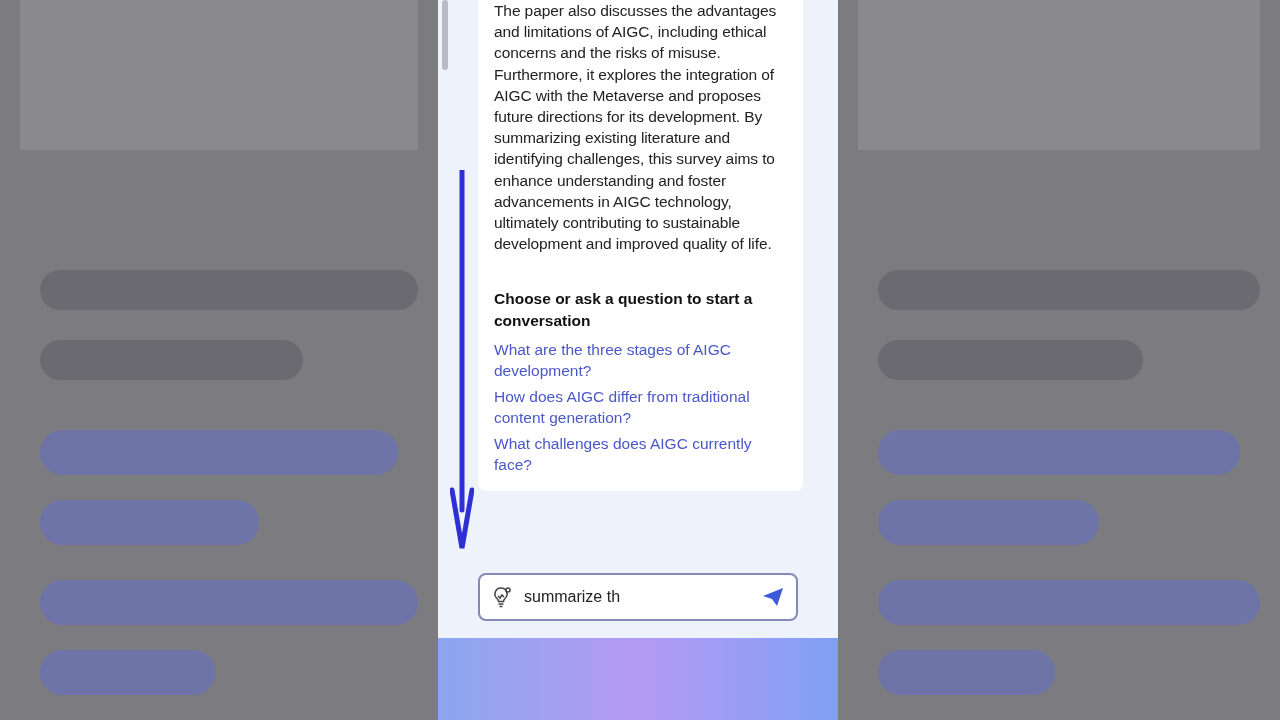 The image size is (1280, 720). I want to click on prompt-heading: Choose or ask a question to start a conversation, so click(624, 310).